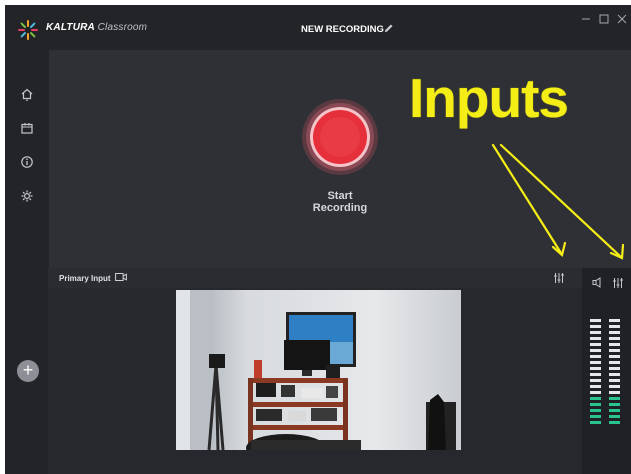 This screenshot has height=474, width=631. What do you see at coordinates (27, 128) in the screenshot?
I see `calendar-icon` at bounding box center [27, 128].